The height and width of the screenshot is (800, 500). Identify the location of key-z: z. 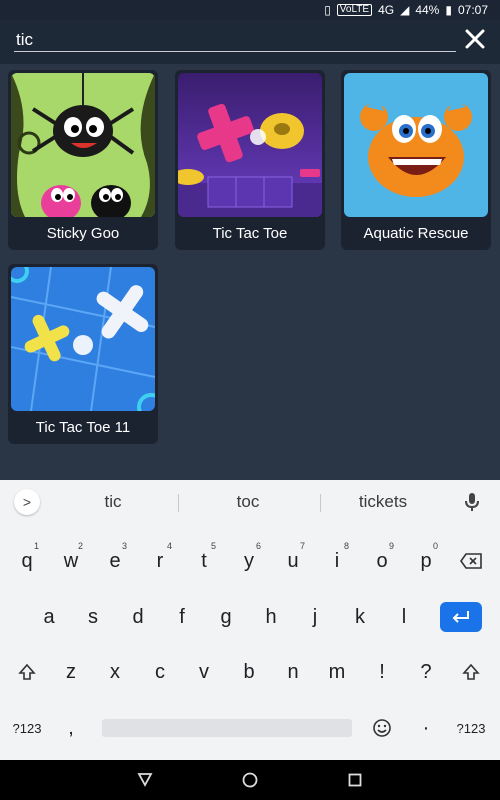
(71, 672).